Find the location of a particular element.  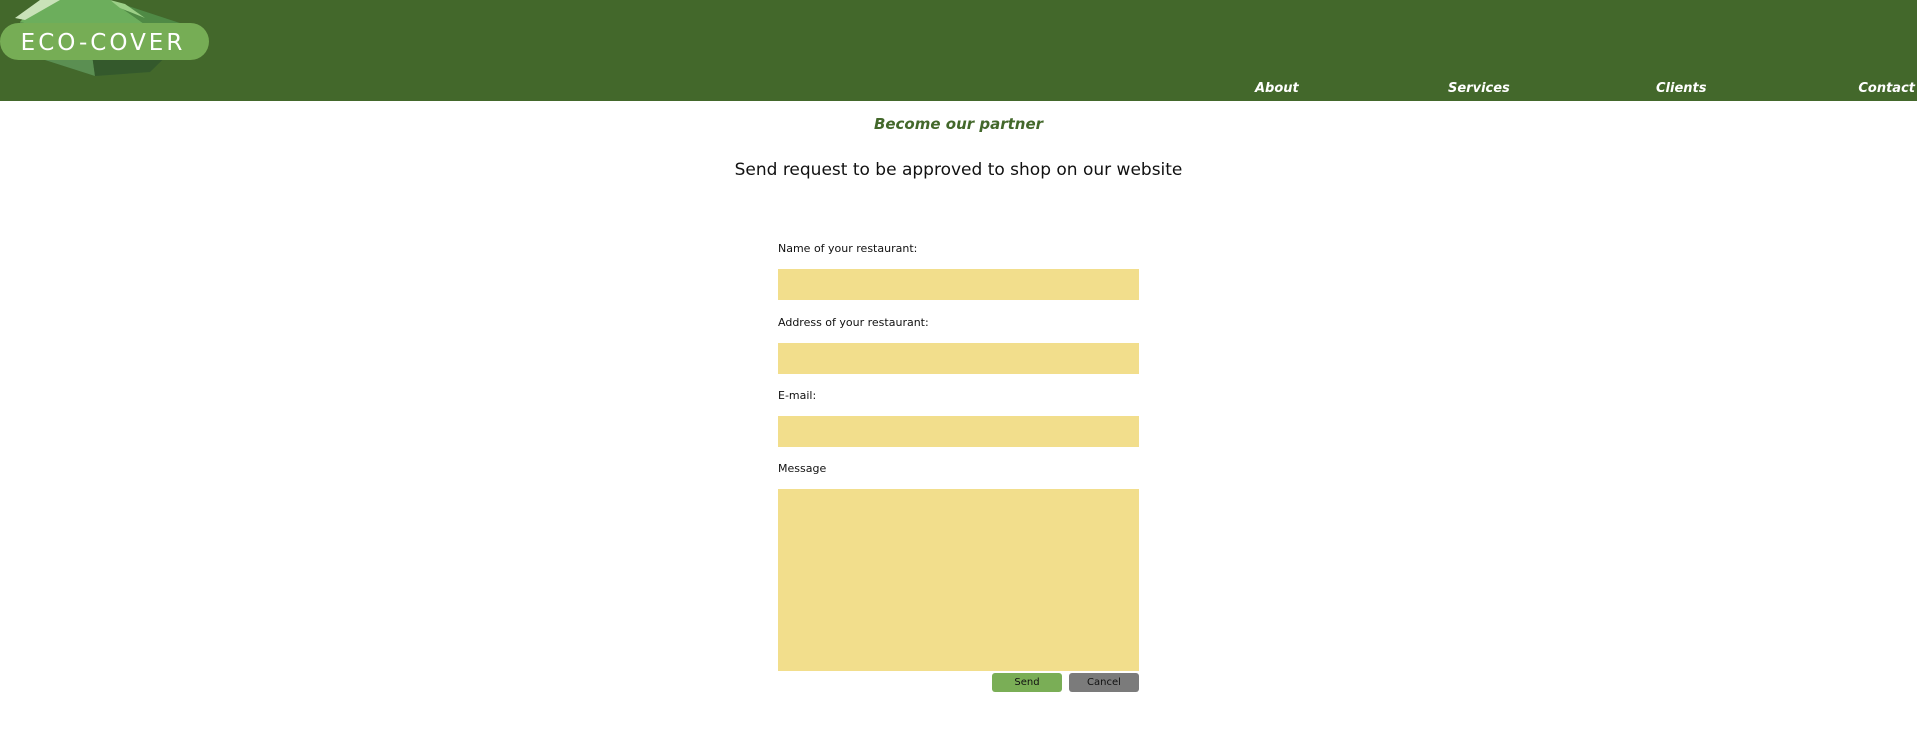

eco-cover-logo: ECO-COVER is located at coordinates (107, 40).